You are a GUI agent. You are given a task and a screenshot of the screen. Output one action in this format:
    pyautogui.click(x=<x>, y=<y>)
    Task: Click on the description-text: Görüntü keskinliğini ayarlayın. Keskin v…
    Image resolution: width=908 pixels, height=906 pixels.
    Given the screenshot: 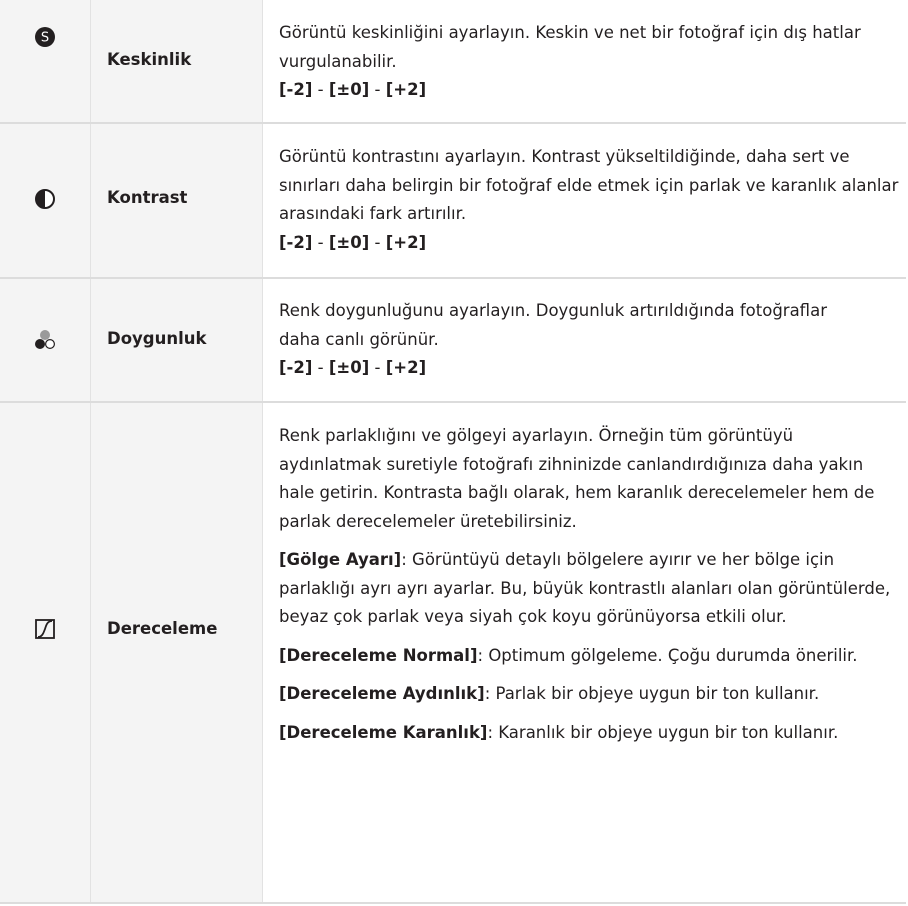 What is the action you would take?
    pyautogui.click(x=570, y=47)
    